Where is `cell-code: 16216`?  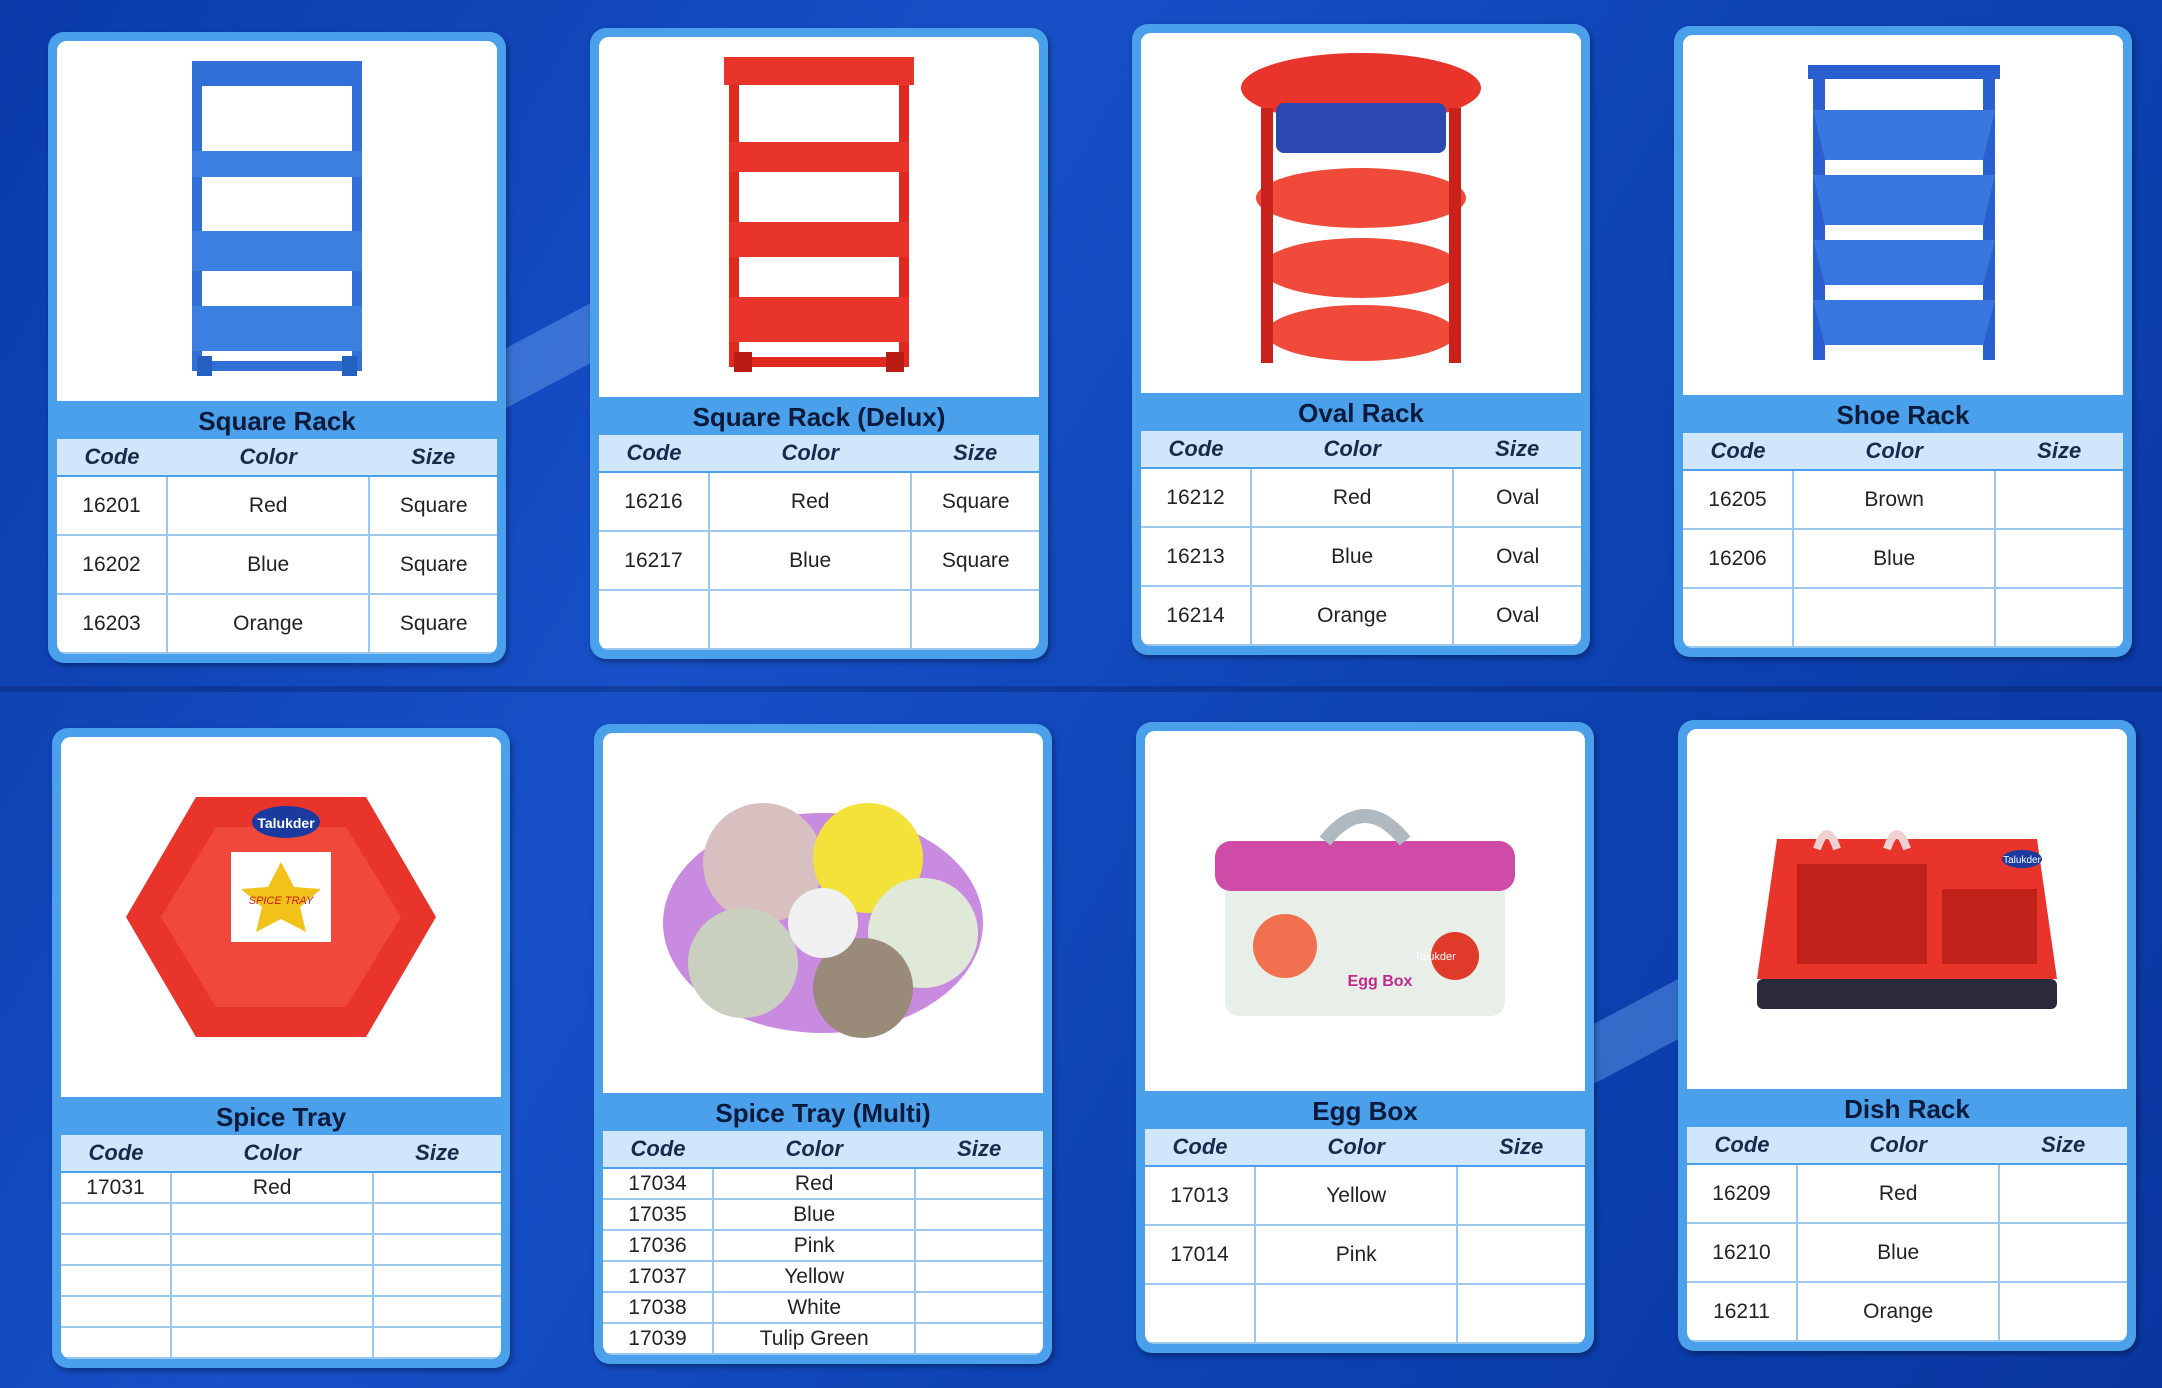
cell-code: 16216 is located at coordinates (654, 502).